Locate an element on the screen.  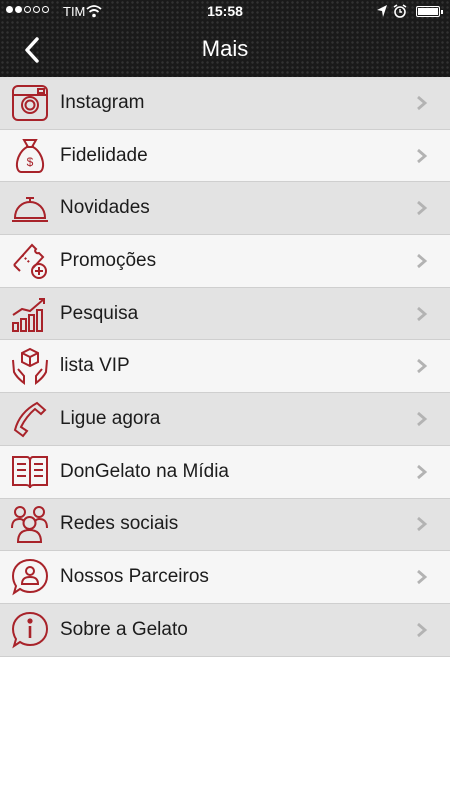
page-title: Mais is located at coordinates (225, 48).